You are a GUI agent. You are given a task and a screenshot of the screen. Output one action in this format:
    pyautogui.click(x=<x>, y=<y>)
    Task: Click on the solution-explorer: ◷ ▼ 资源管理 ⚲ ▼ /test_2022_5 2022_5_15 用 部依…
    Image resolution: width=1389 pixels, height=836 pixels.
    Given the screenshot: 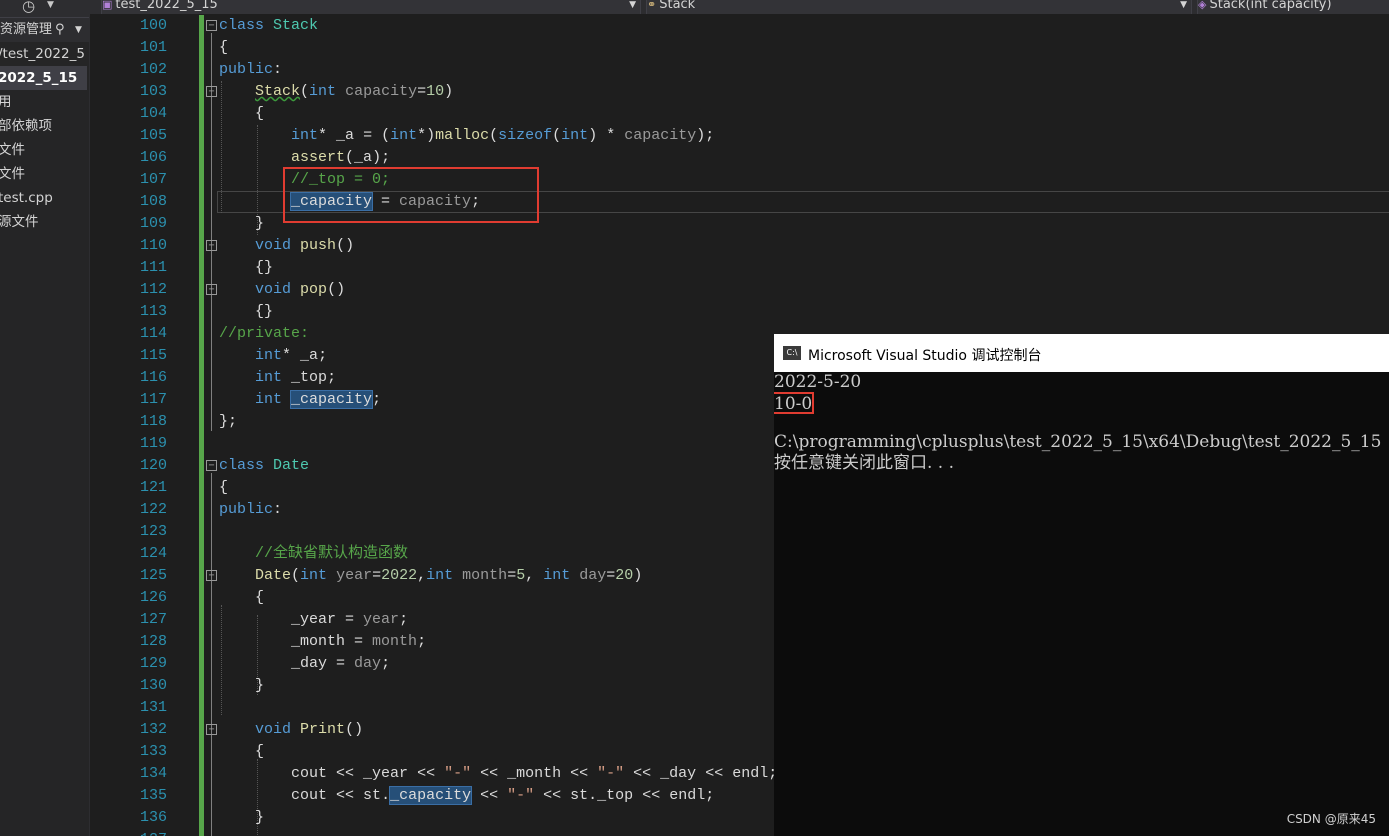 What is the action you would take?
    pyautogui.click(x=45, y=418)
    